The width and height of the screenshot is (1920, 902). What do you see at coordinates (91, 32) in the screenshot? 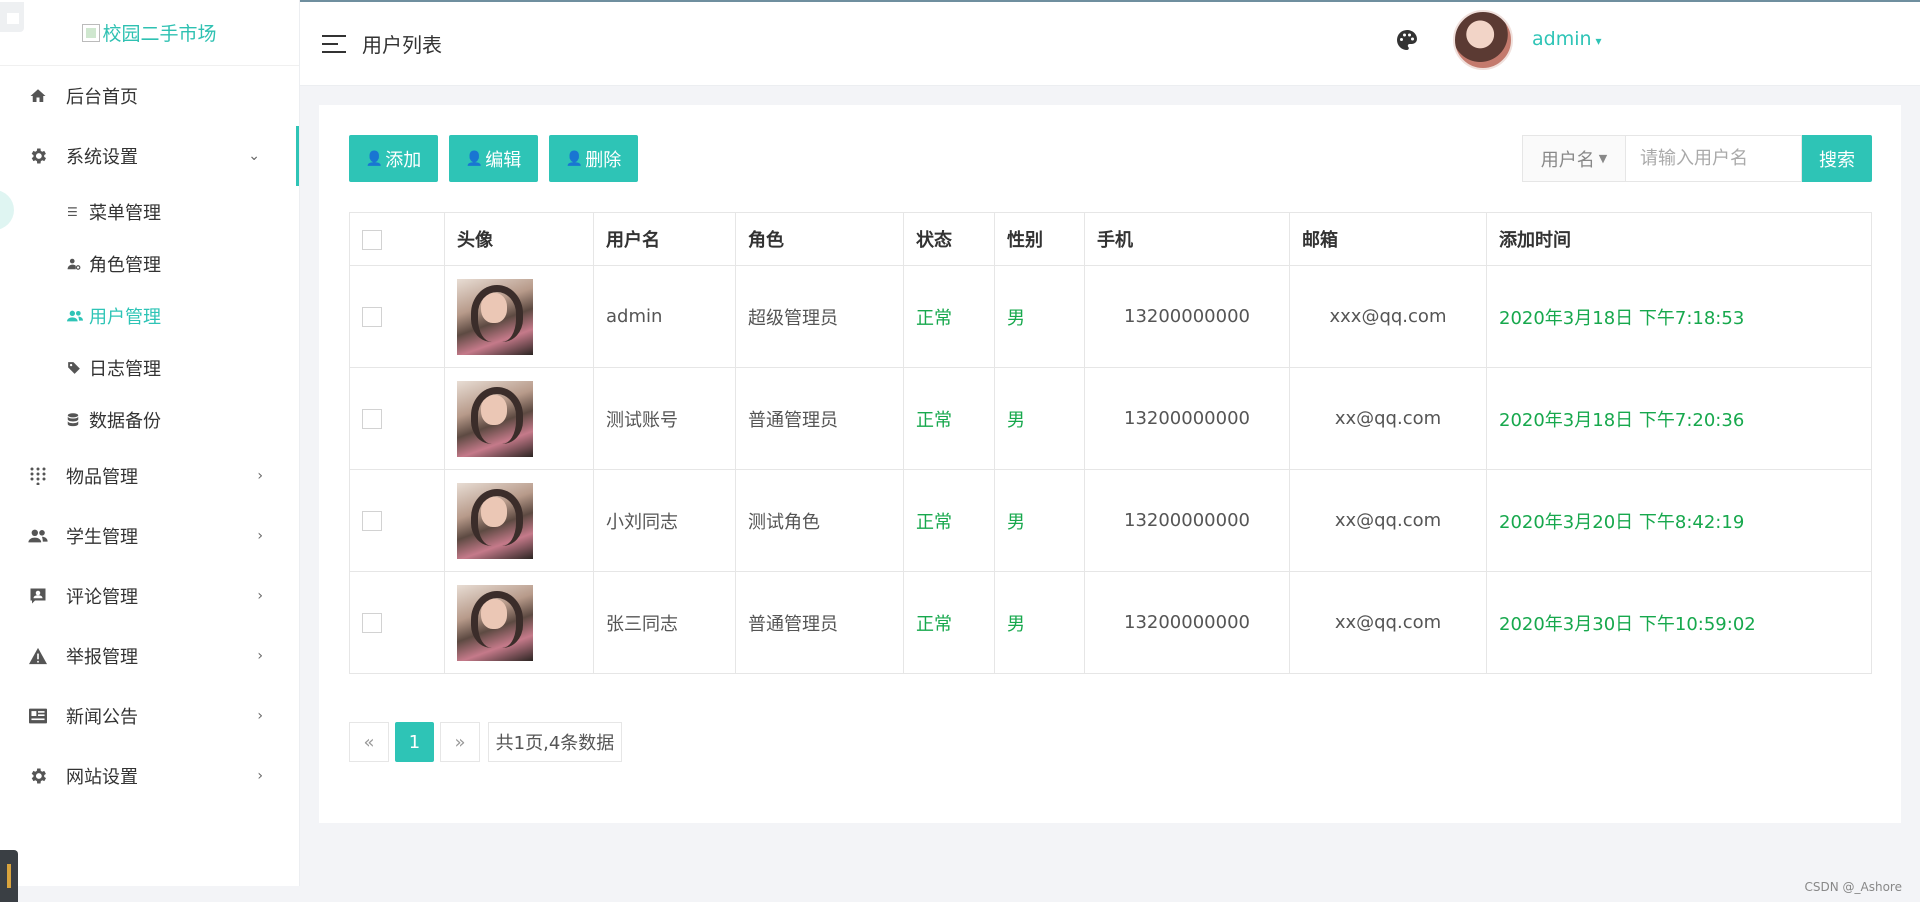
I see `broken-image-icon` at bounding box center [91, 32].